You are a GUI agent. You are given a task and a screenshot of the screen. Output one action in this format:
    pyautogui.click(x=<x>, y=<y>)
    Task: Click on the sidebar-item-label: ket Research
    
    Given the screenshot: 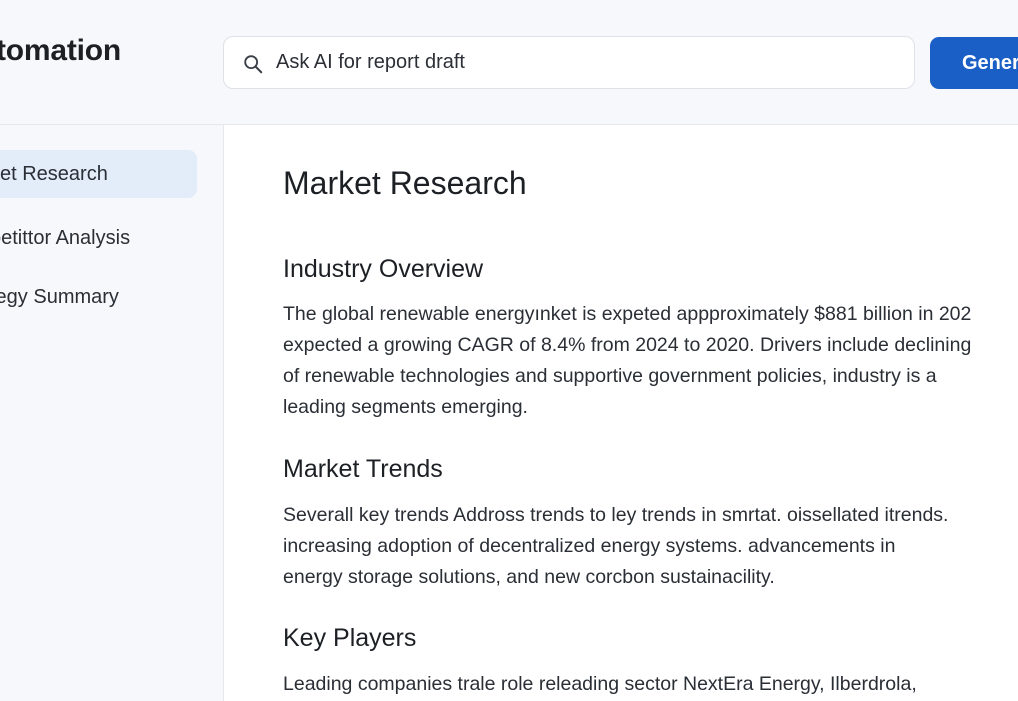 What is the action you would take?
    pyautogui.click(x=54, y=174)
    